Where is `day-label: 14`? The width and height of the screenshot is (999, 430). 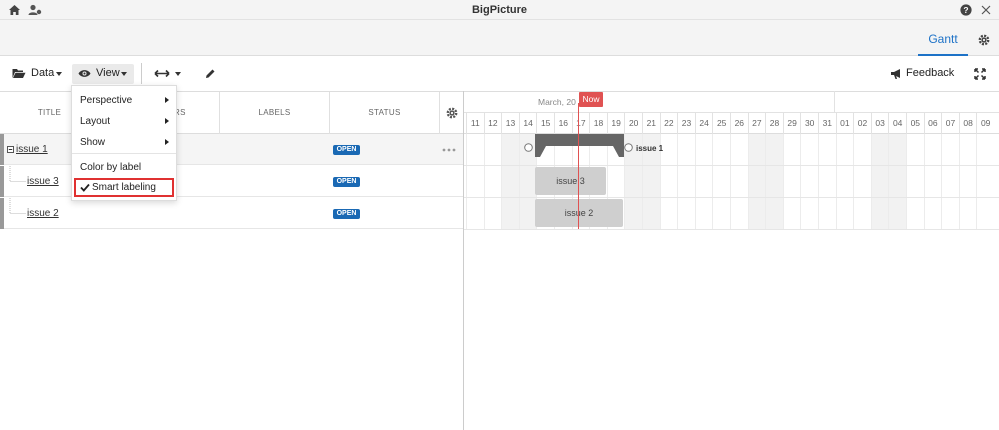
day-label: 14 is located at coordinates (527, 123).